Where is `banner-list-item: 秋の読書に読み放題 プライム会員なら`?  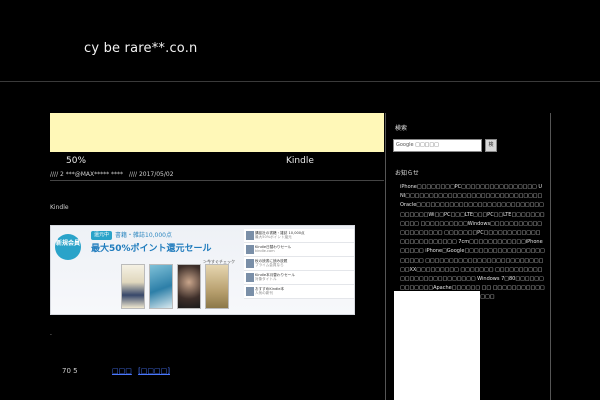
banner-list-item: 秋の読書に読み放題 プライム会員なら is located at coordinates (299, 264).